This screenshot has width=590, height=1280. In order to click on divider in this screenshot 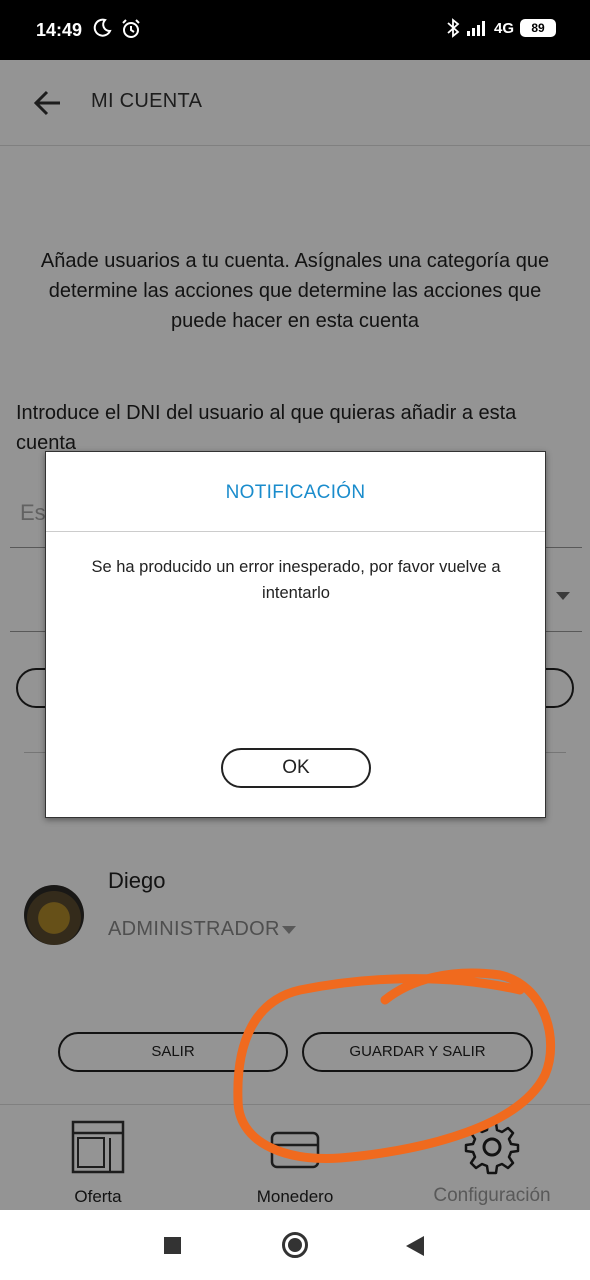, I will do `click(295, 531)`.